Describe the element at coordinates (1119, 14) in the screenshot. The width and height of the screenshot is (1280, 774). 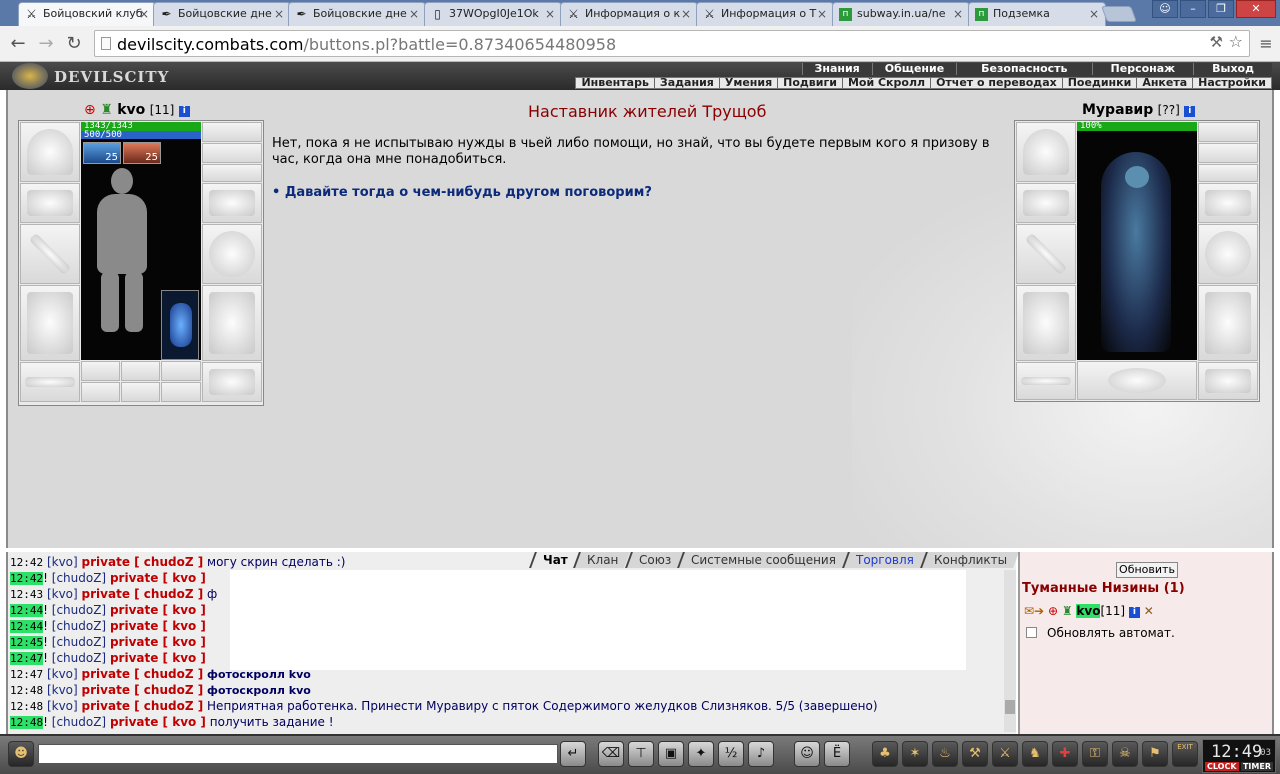
I see `new-tab-button` at that location.